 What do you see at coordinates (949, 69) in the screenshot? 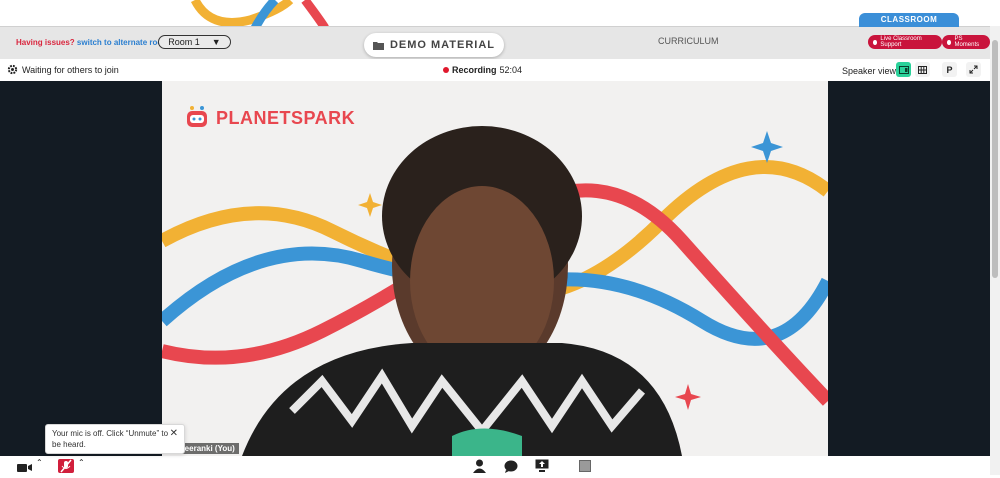
I see `participant-button: P` at bounding box center [949, 69].